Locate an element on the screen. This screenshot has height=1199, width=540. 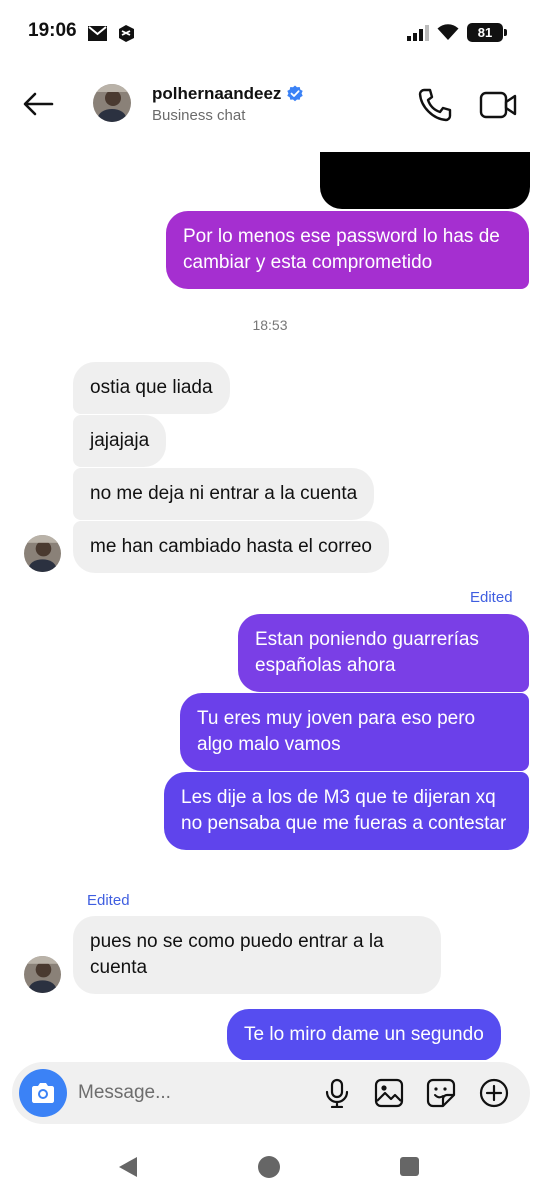
mail-icon is located at coordinates (97, 33).